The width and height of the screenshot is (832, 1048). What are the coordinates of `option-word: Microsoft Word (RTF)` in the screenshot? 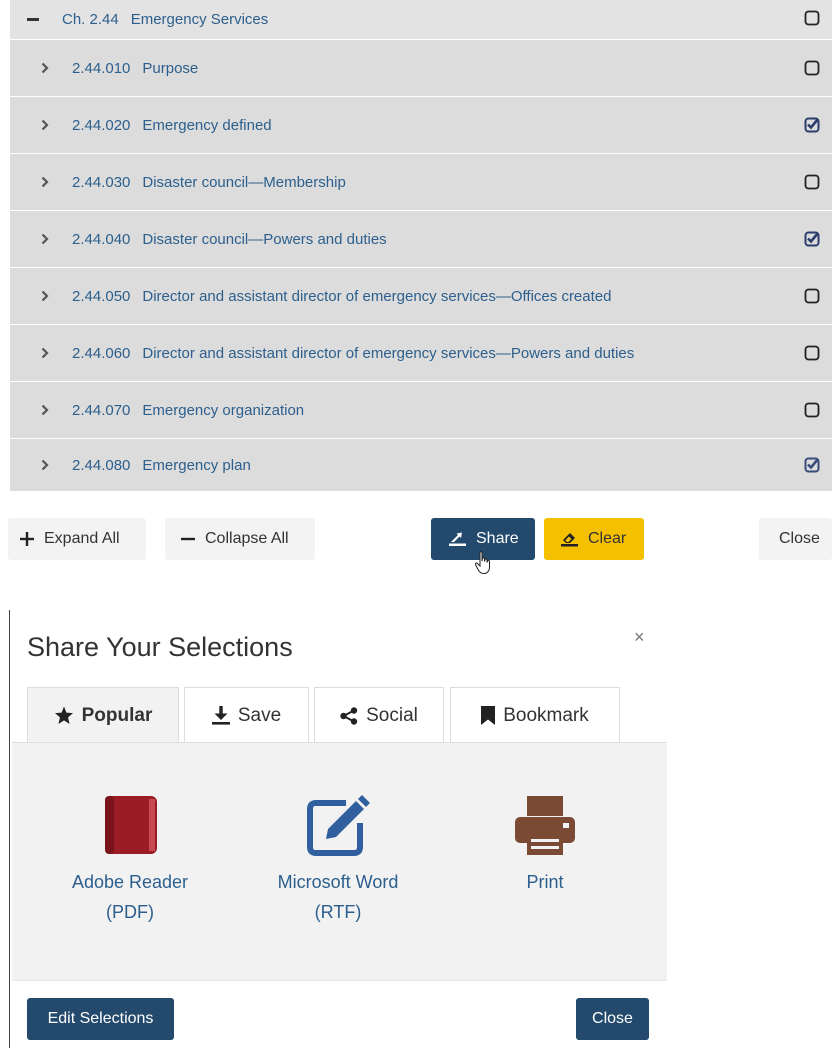 It's located at (338, 860).